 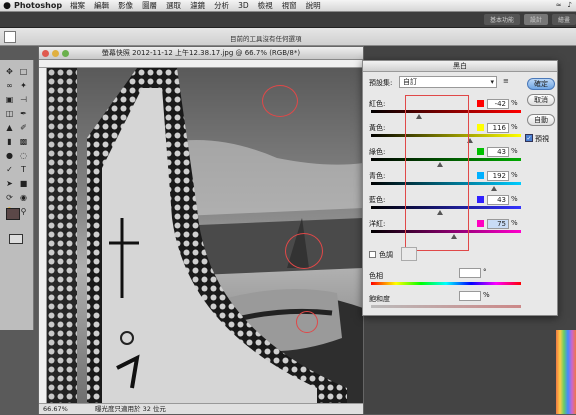 What do you see at coordinates (265, 5) in the screenshot?
I see `menu-view: 檢視` at bounding box center [265, 5].